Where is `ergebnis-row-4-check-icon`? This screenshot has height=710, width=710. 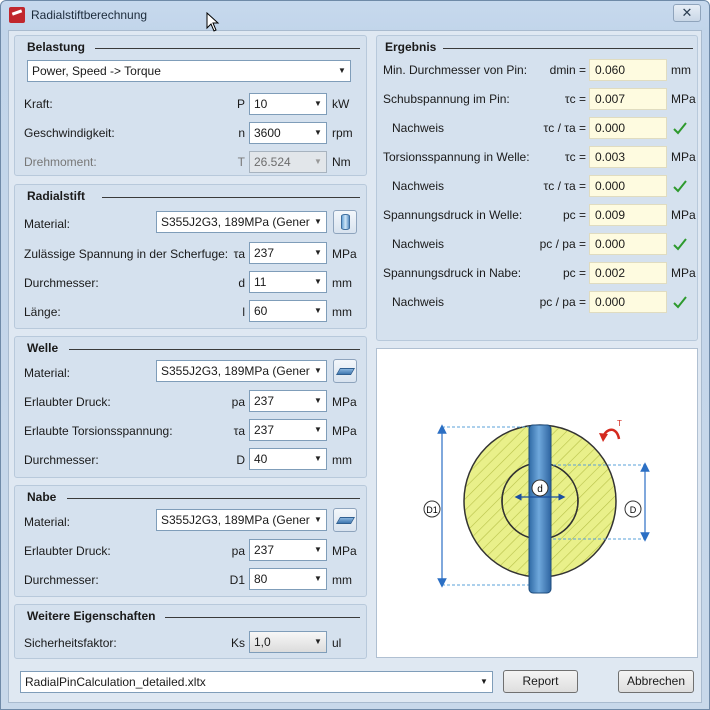
ergebnis-row-4-check-icon is located at coordinates (680, 186).